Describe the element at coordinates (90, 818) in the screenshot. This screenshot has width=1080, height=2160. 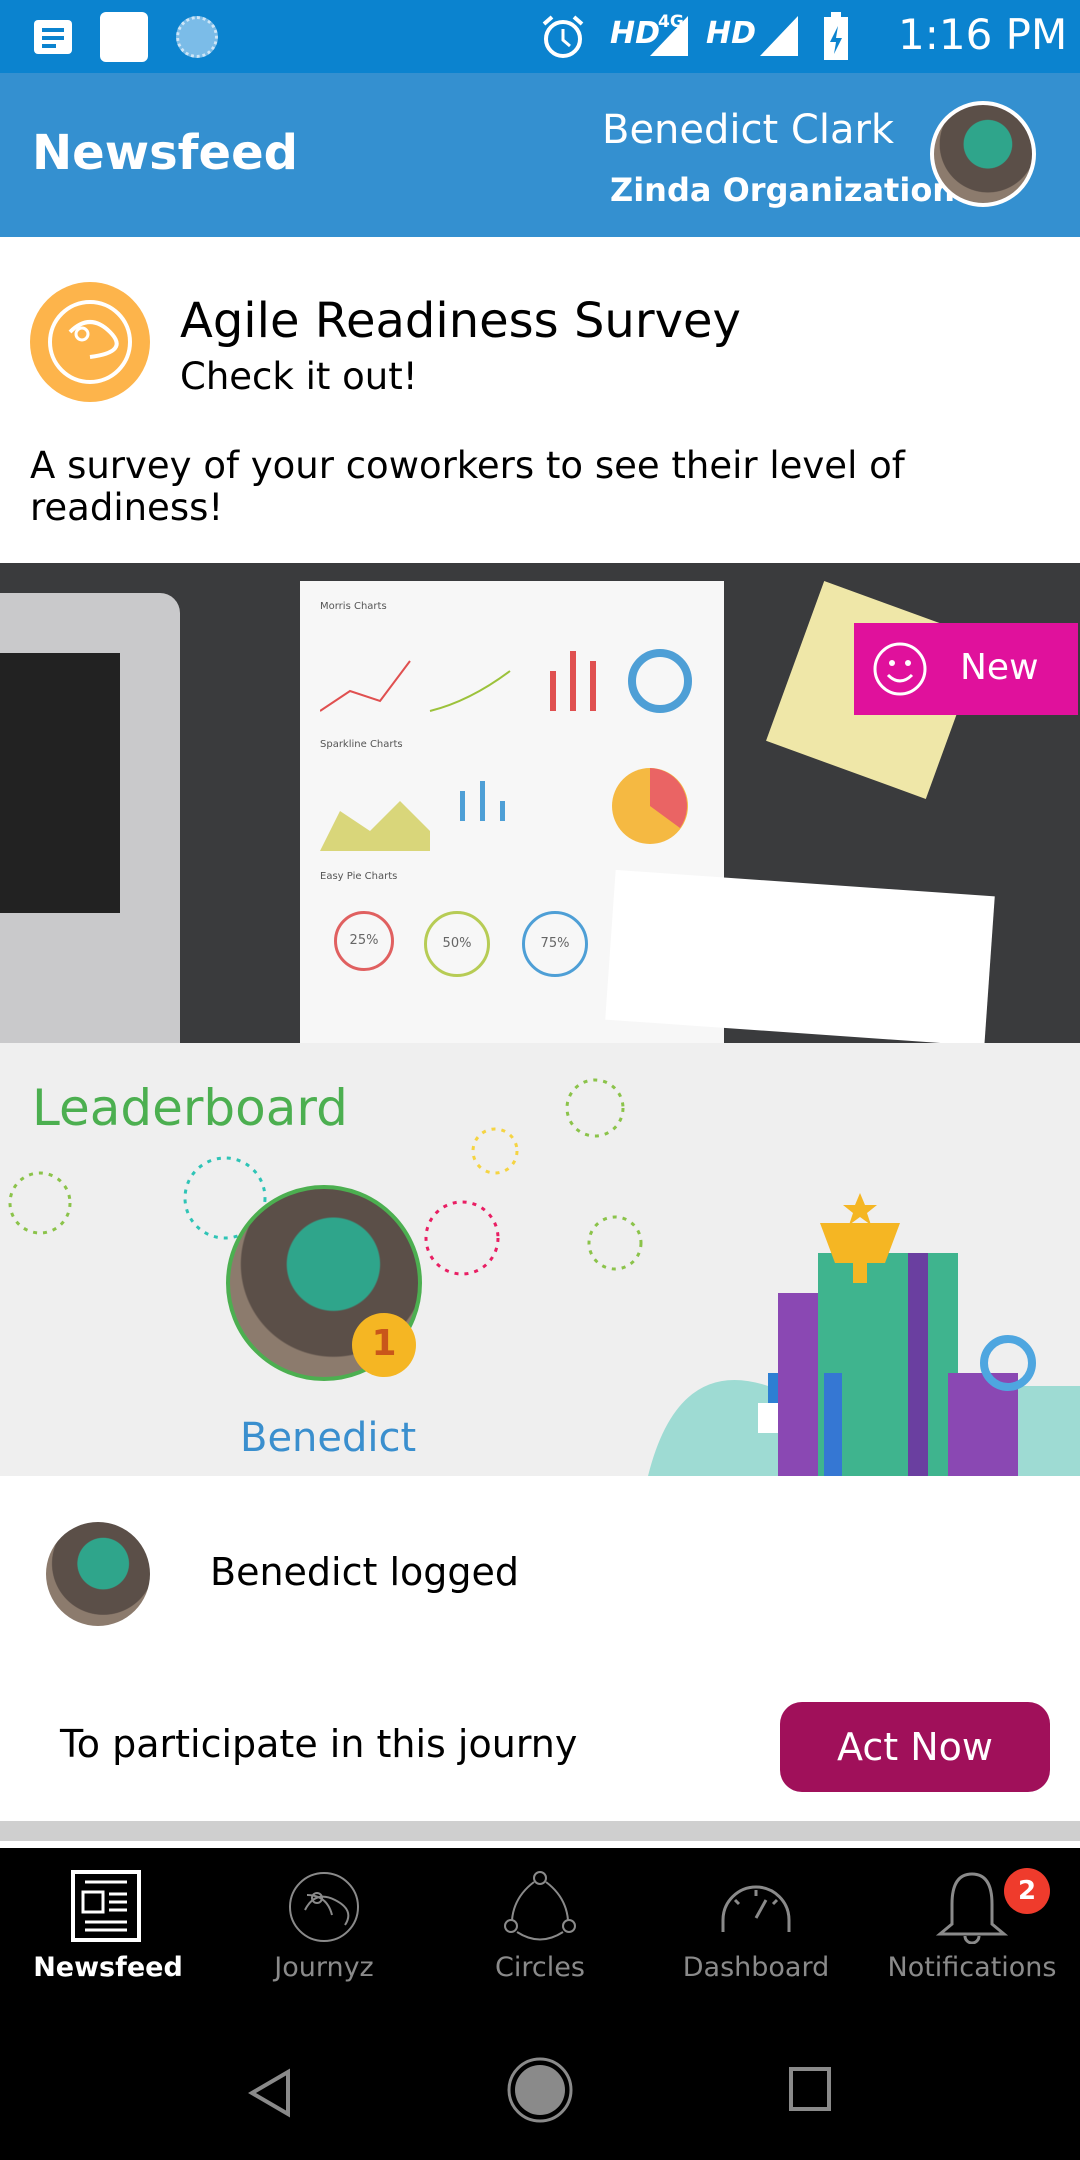
I see `laptop-illustration` at that location.